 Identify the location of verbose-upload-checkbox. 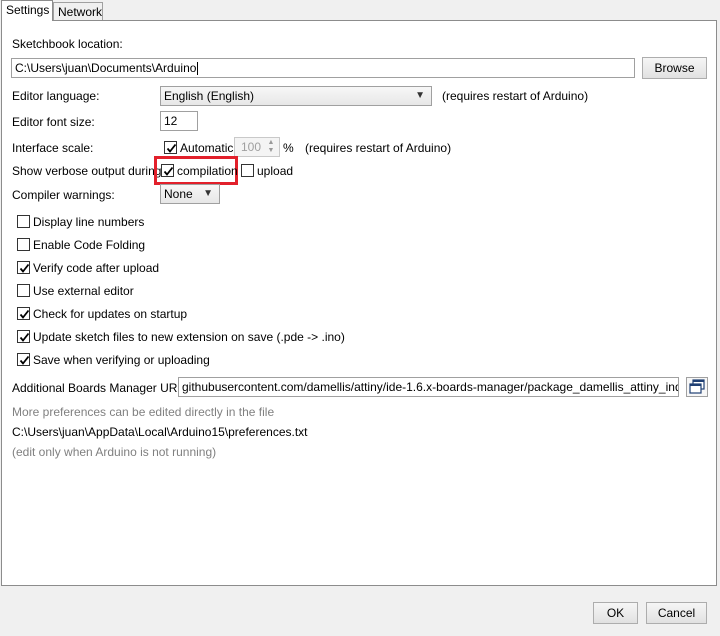
(247, 170).